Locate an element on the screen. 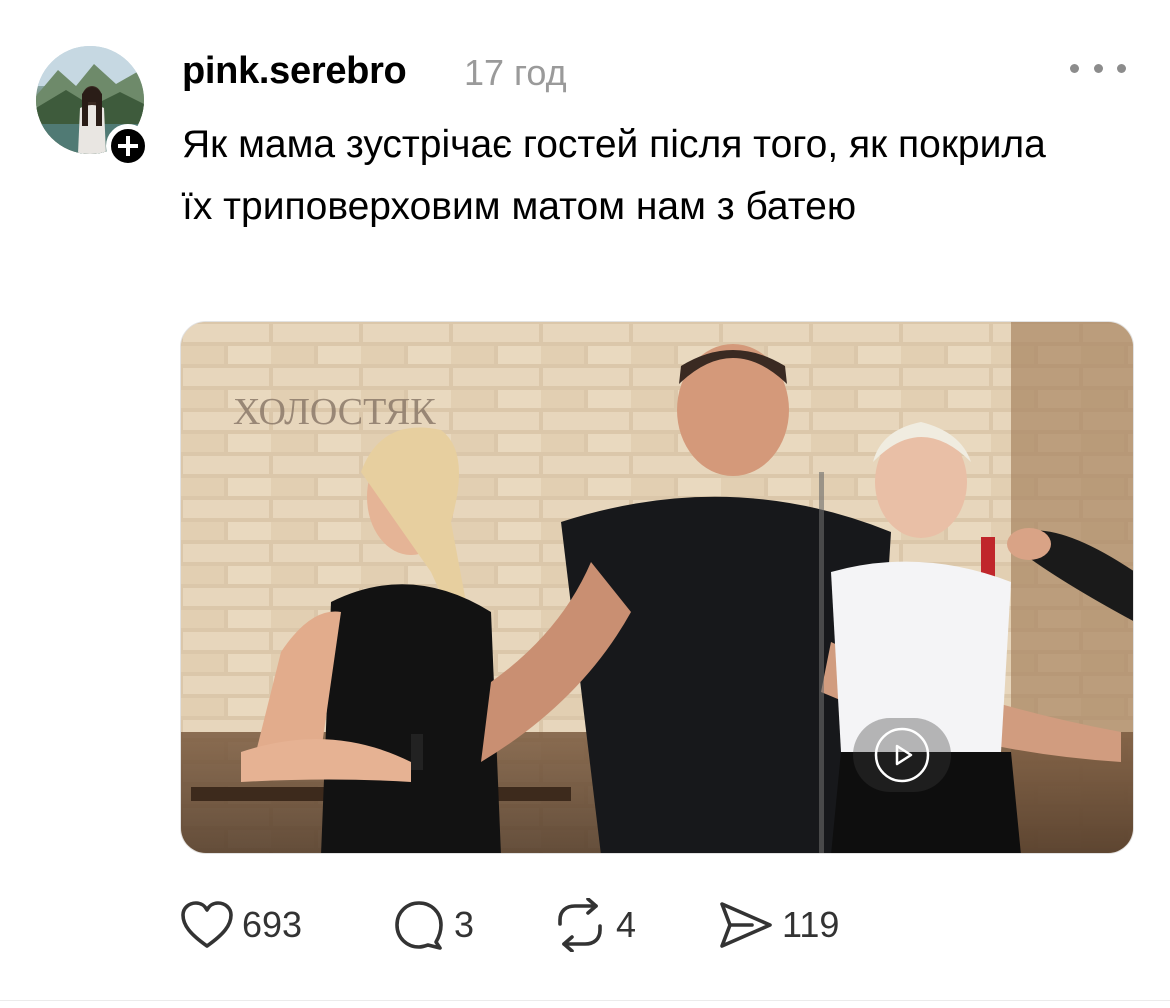  like-button: 693 is located at coordinates (241, 925).